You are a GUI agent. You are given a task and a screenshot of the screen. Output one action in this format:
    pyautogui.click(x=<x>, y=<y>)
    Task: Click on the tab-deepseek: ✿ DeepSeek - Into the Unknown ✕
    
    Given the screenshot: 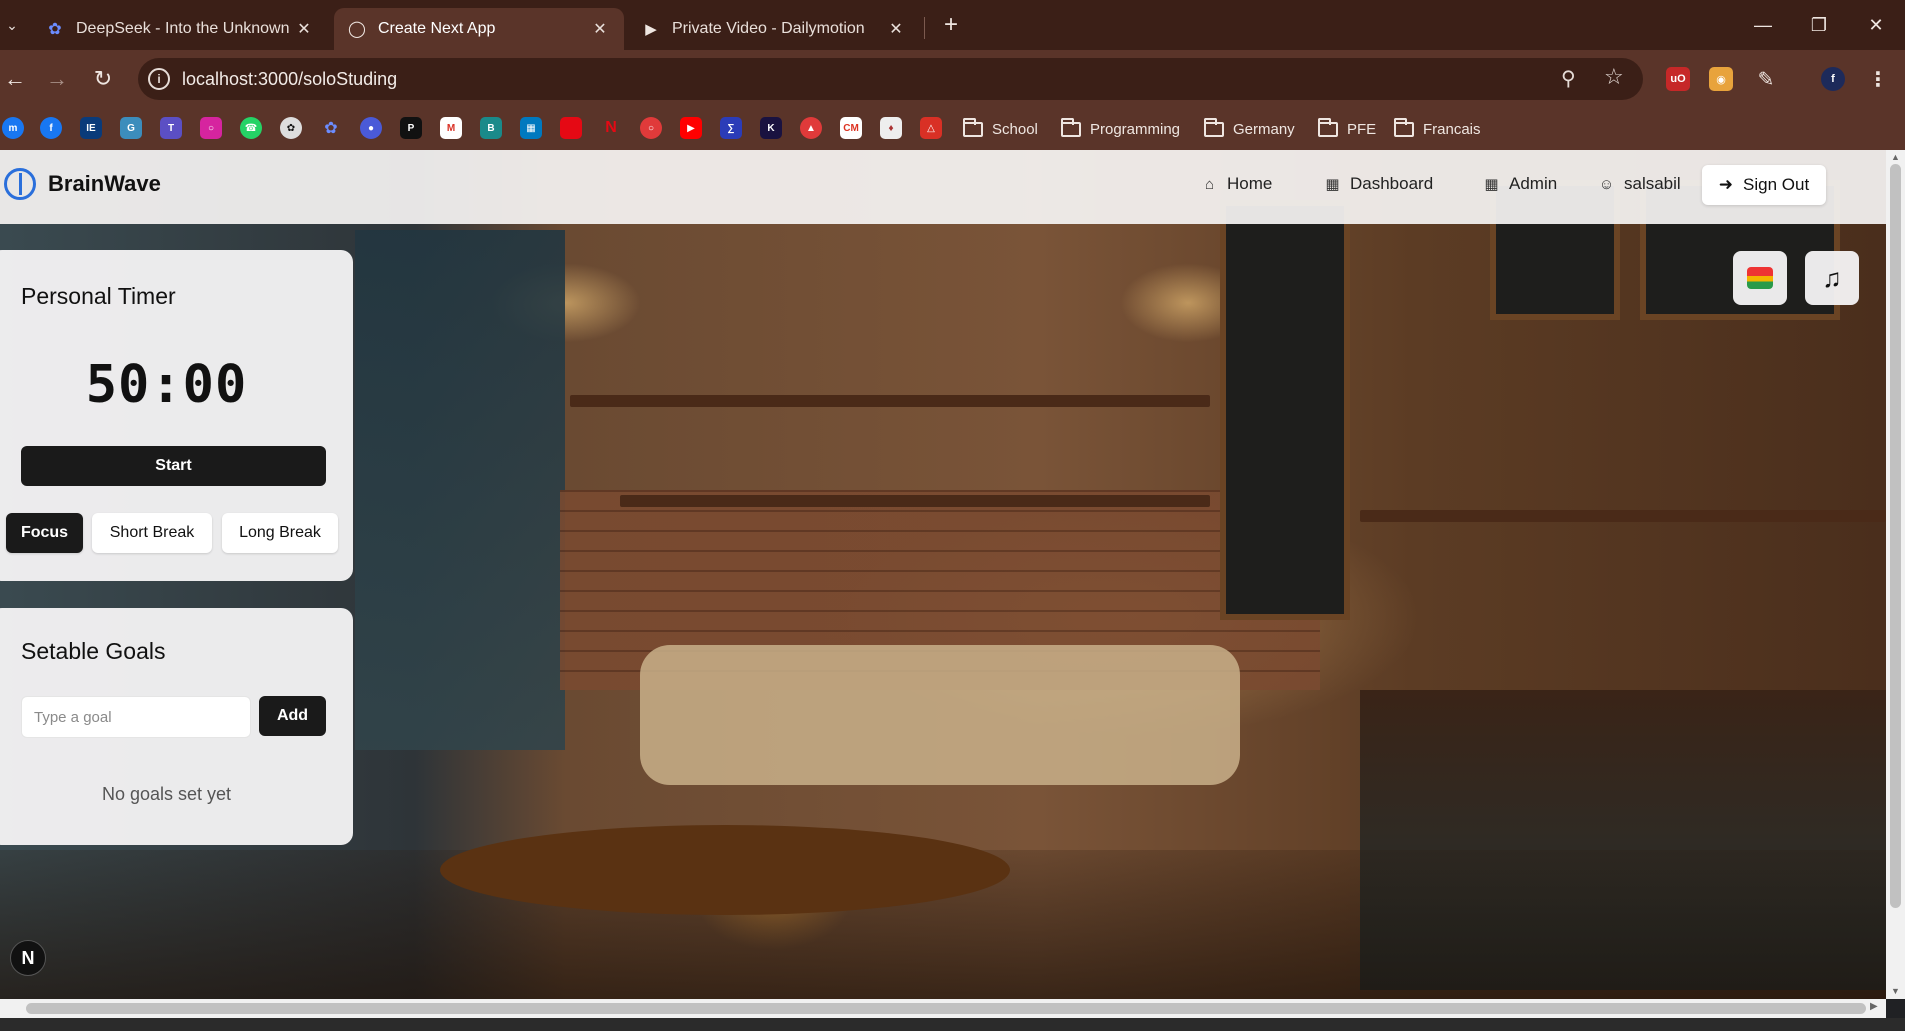 What is the action you would take?
    pyautogui.click(x=180, y=29)
    